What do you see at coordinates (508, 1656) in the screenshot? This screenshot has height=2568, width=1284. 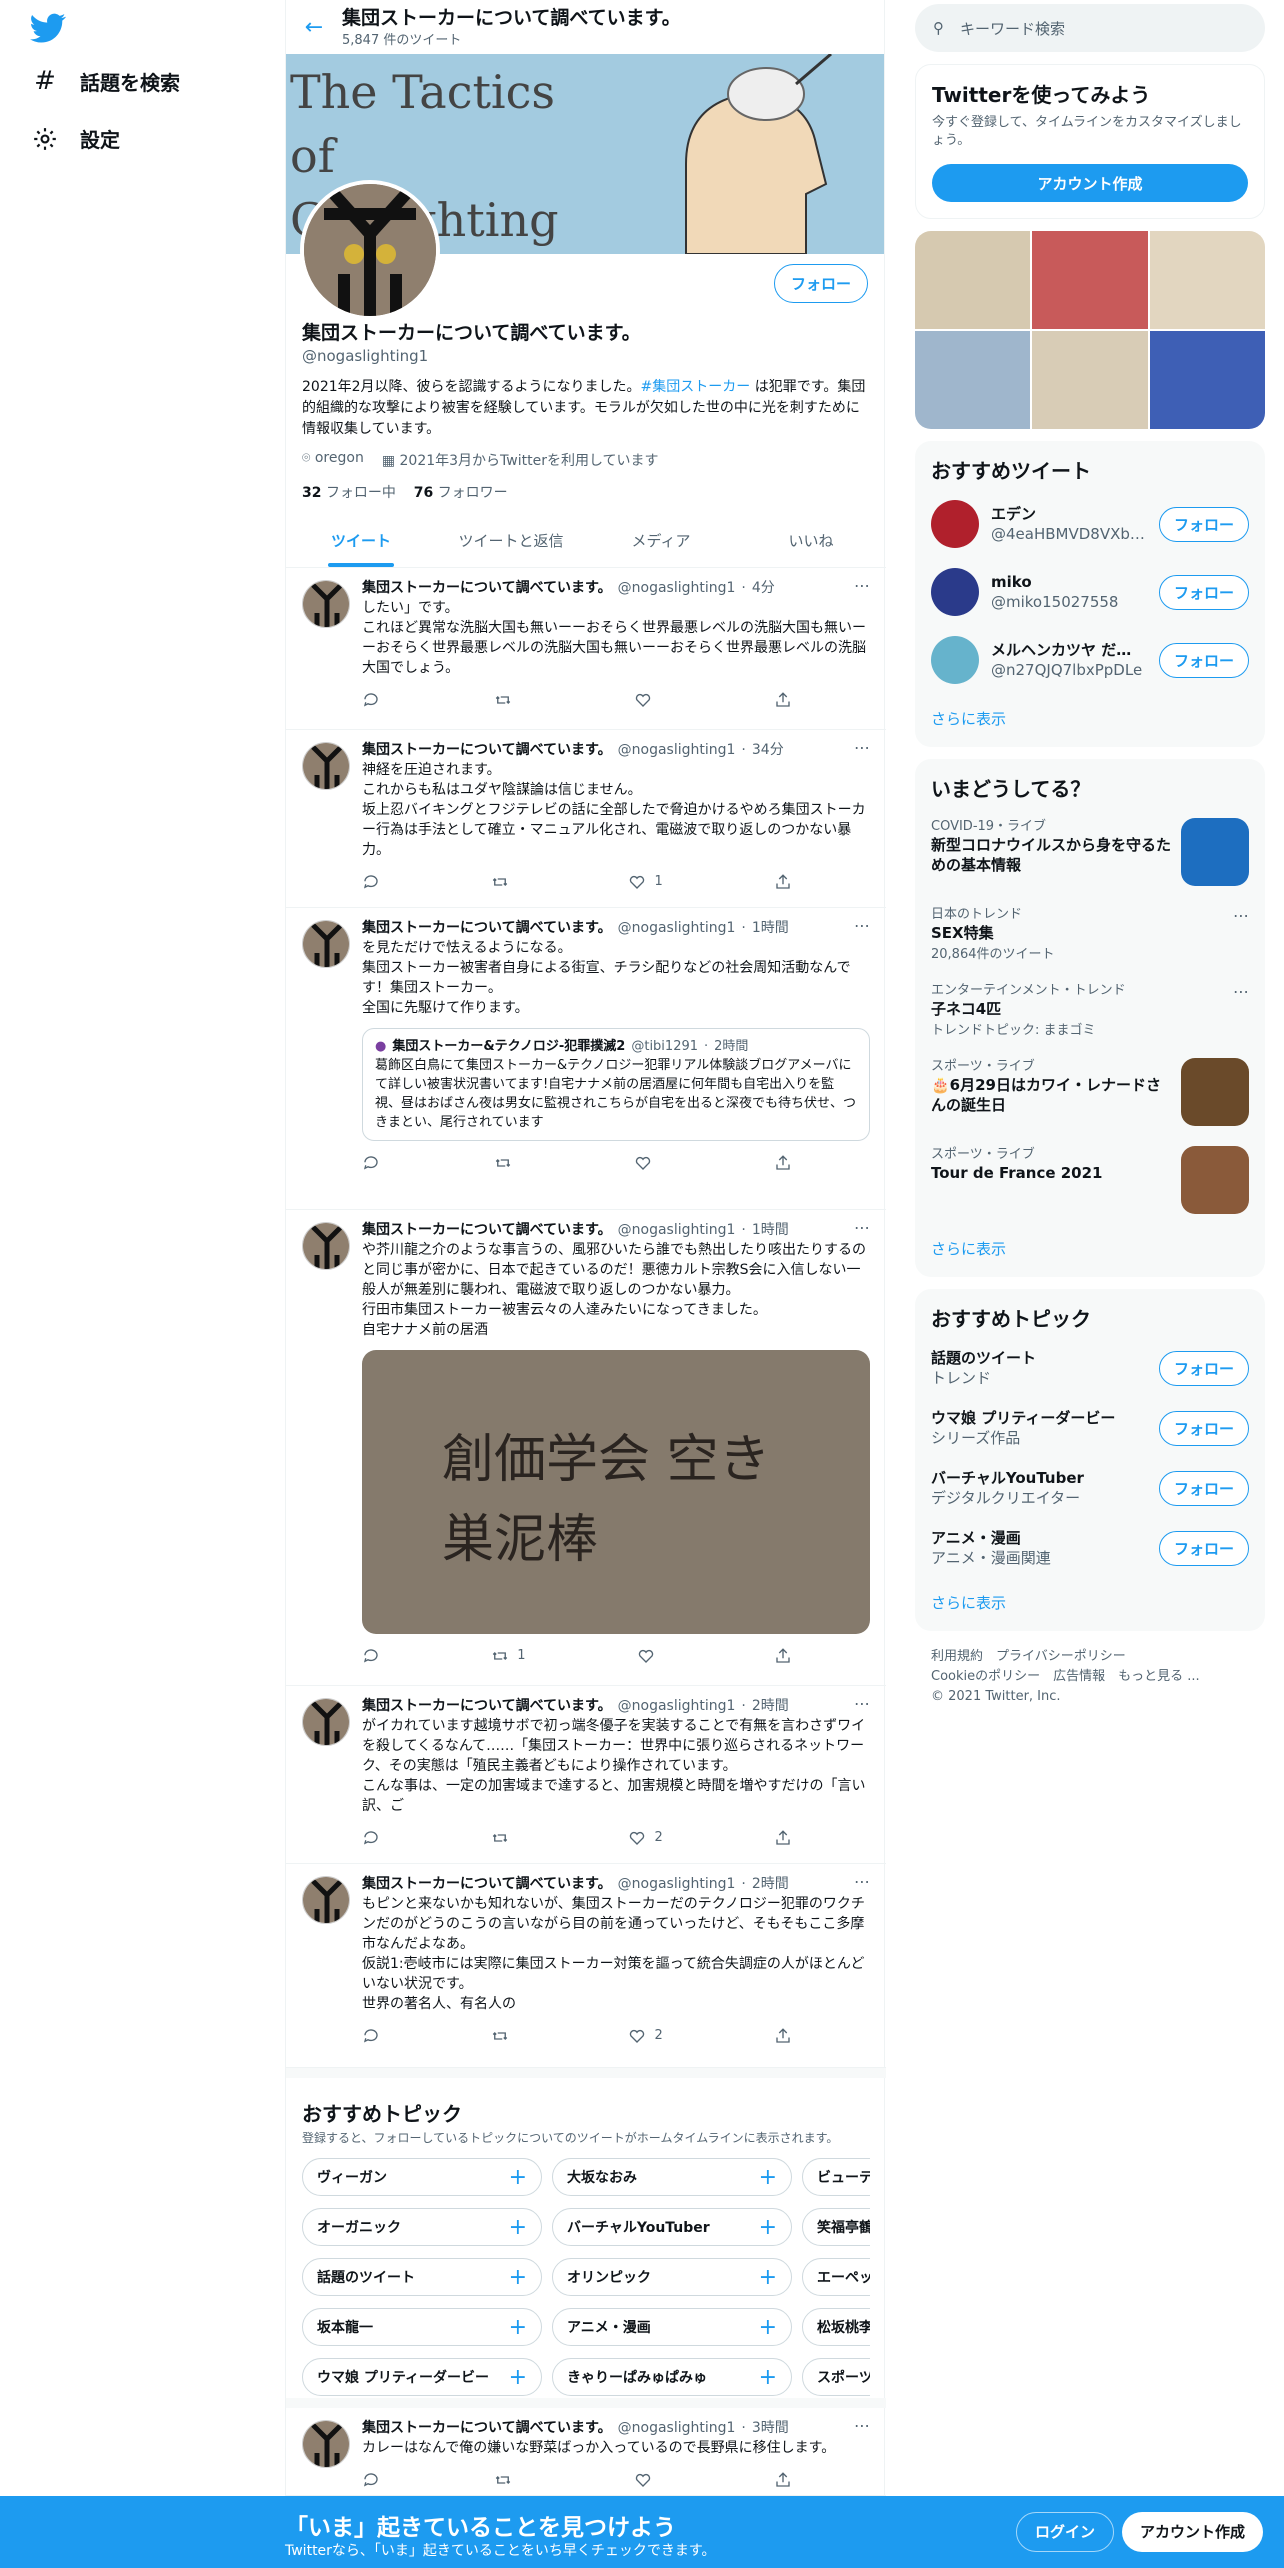 I see `retweet-button: 1` at bounding box center [508, 1656].